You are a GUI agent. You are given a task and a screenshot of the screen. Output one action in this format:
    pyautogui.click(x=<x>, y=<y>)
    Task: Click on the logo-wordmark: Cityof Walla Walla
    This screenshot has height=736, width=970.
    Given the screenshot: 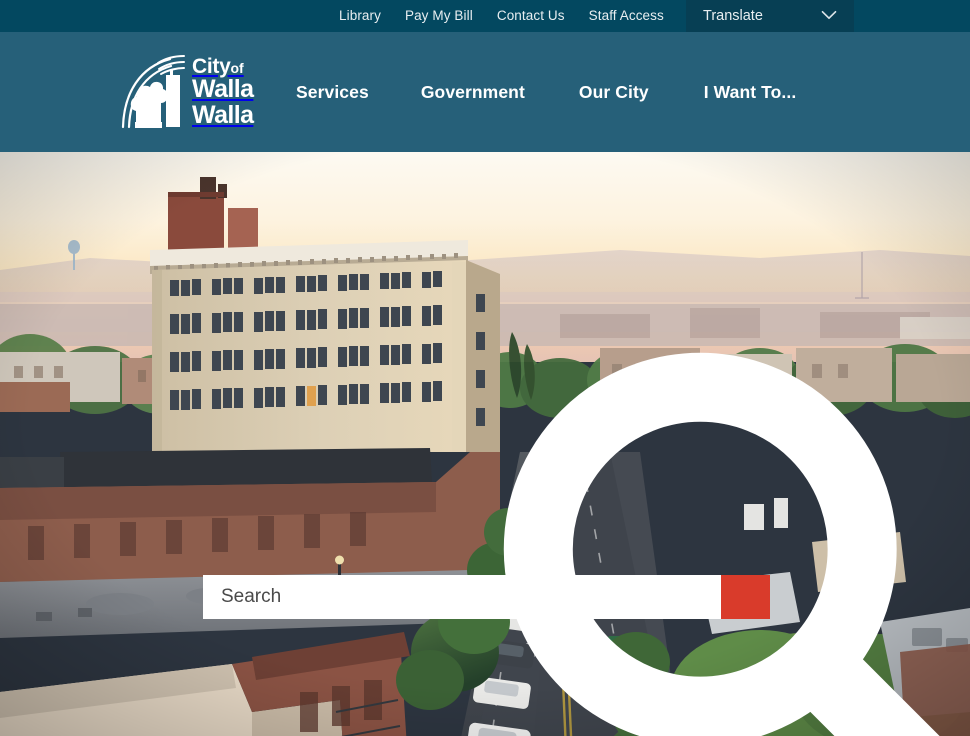 What is the action you would take?
    pyautogui.click(x=223, y=92)
    